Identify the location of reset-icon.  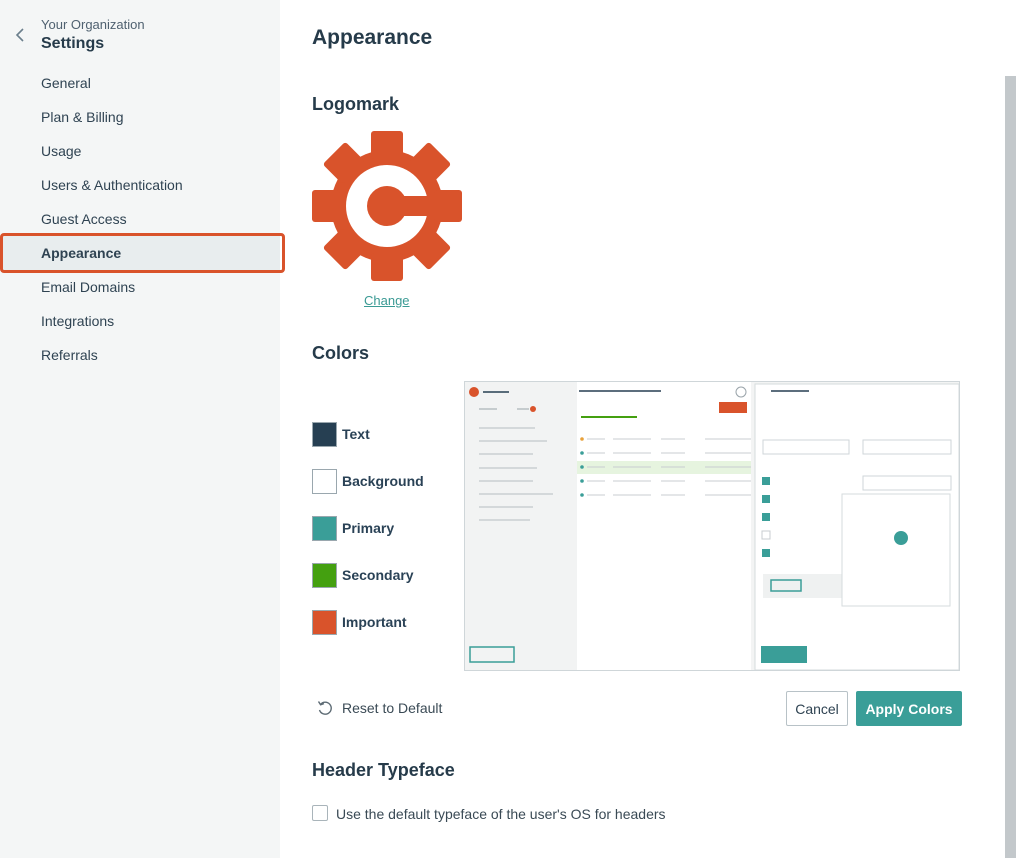
(325, 708).